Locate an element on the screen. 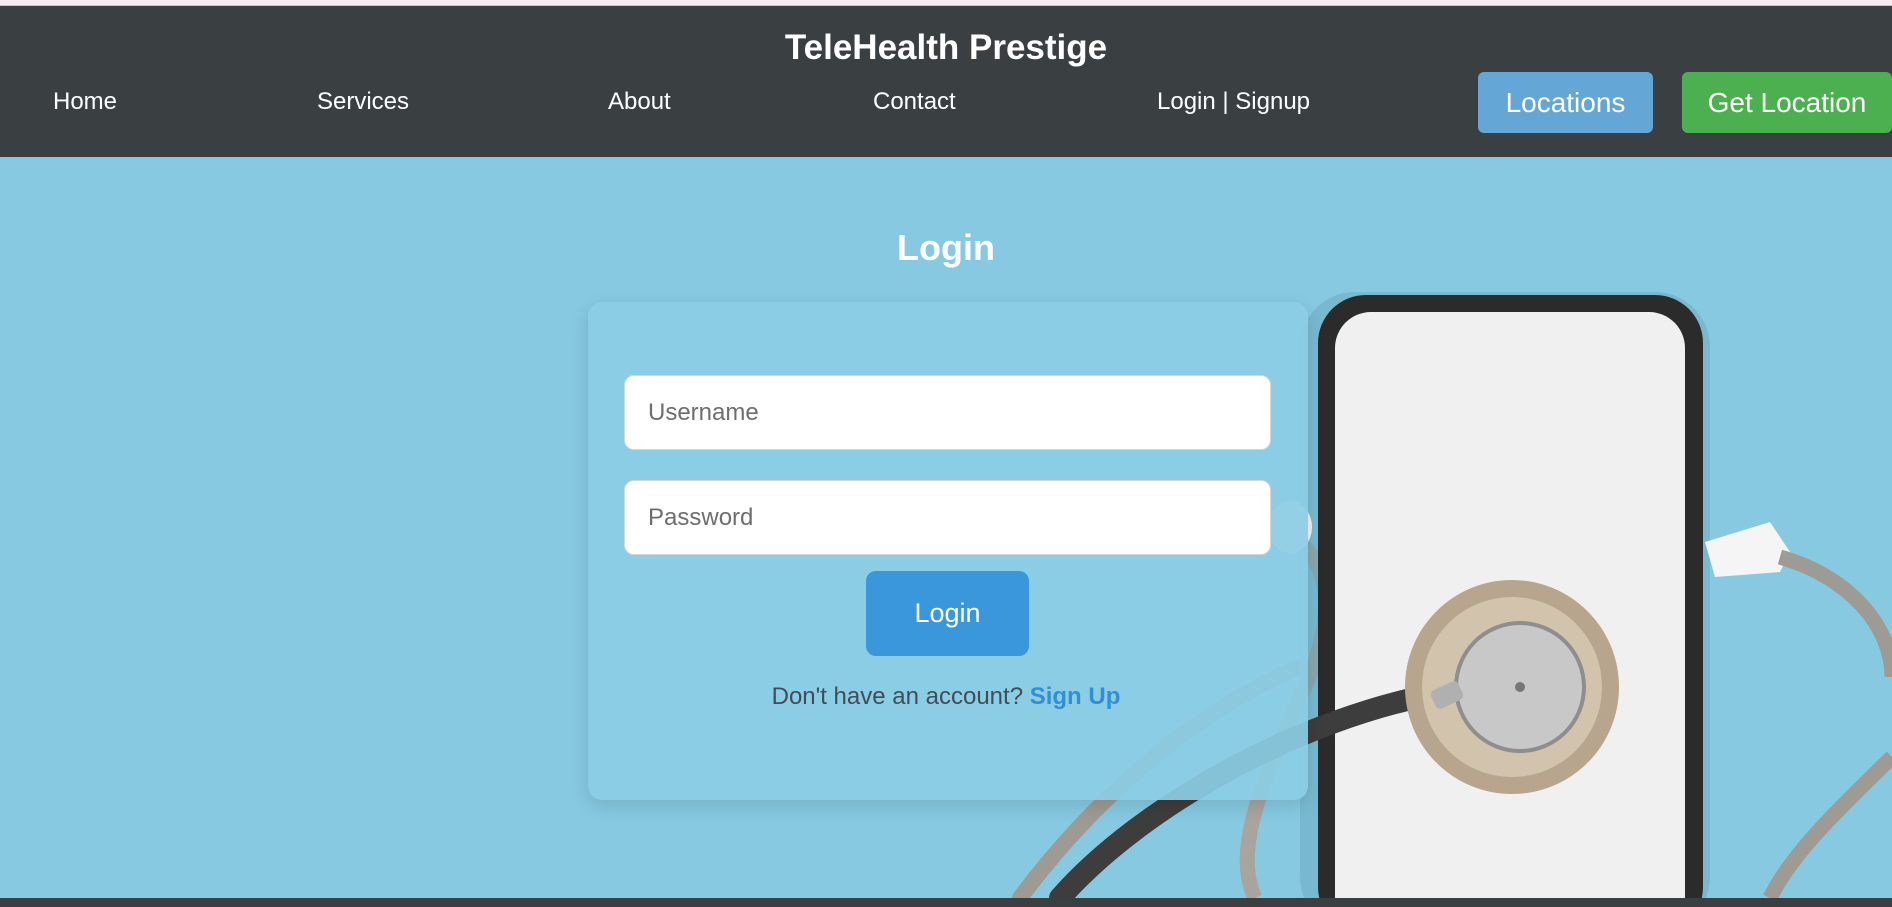 The height and width of the screenshot is (907, 1892). login-button: Login is located at coordinates (947, 613).